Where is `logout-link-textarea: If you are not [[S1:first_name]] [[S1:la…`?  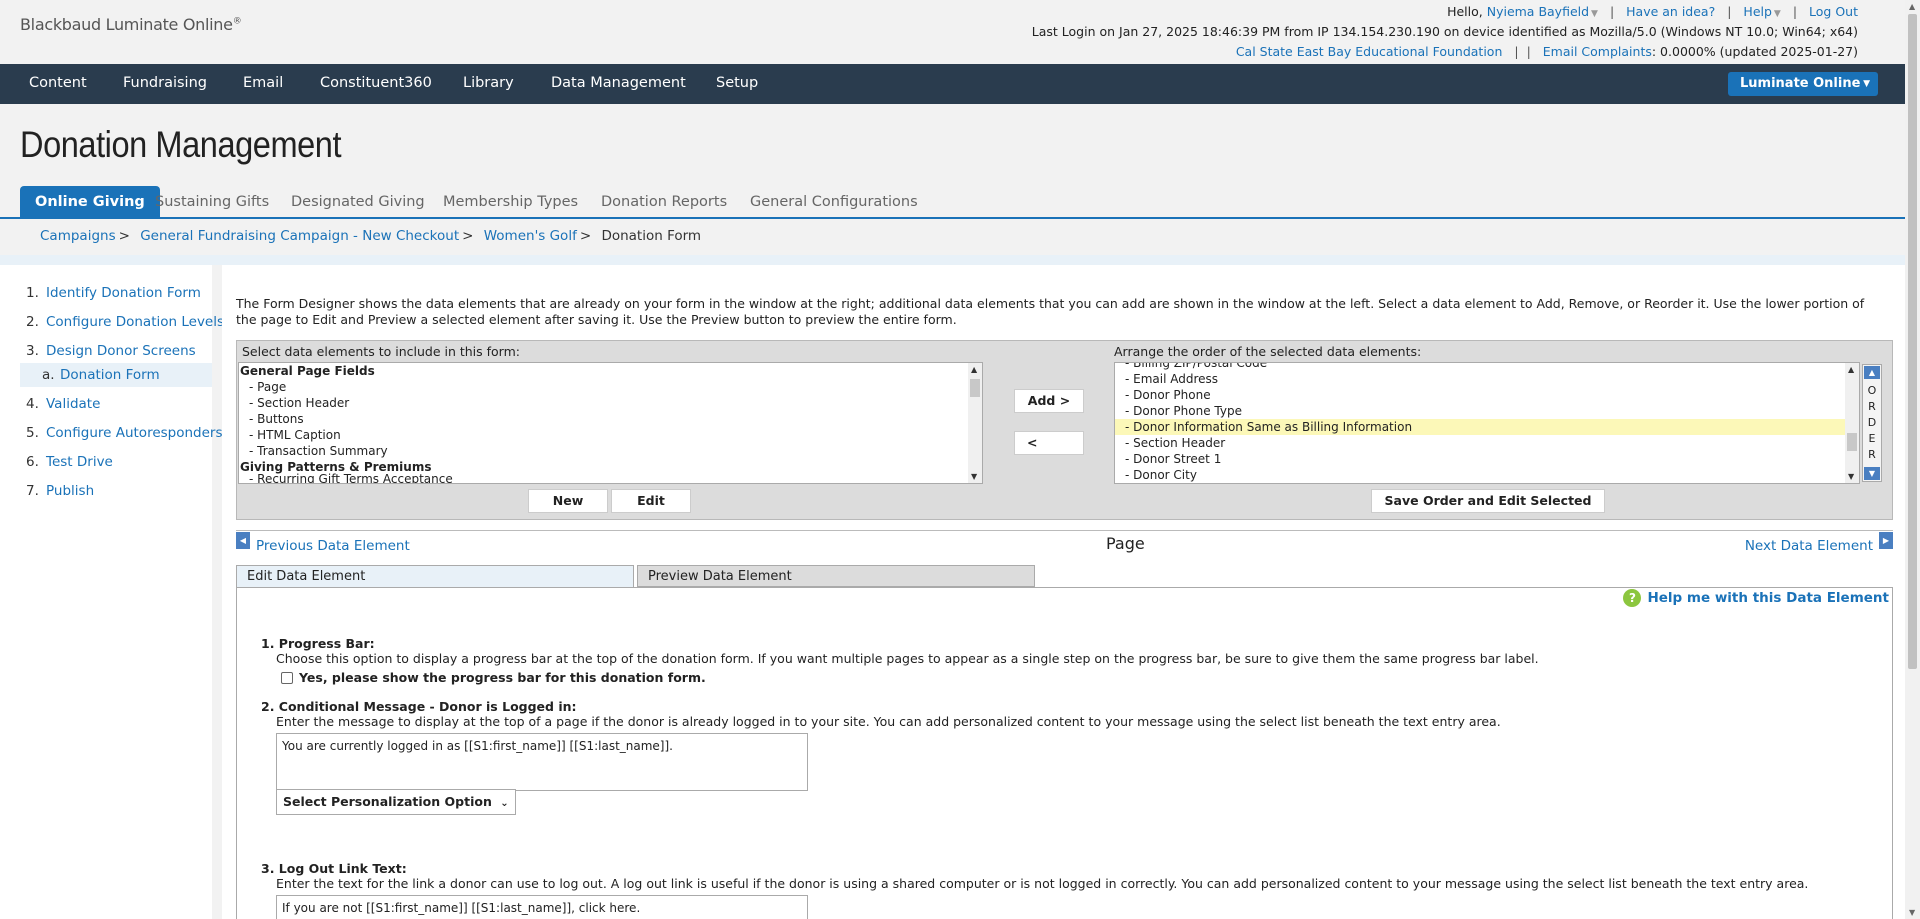
logout-link-textarea: If you are not [[S1:first_name]] [[S1:la… is located at coordinates (542, 907).